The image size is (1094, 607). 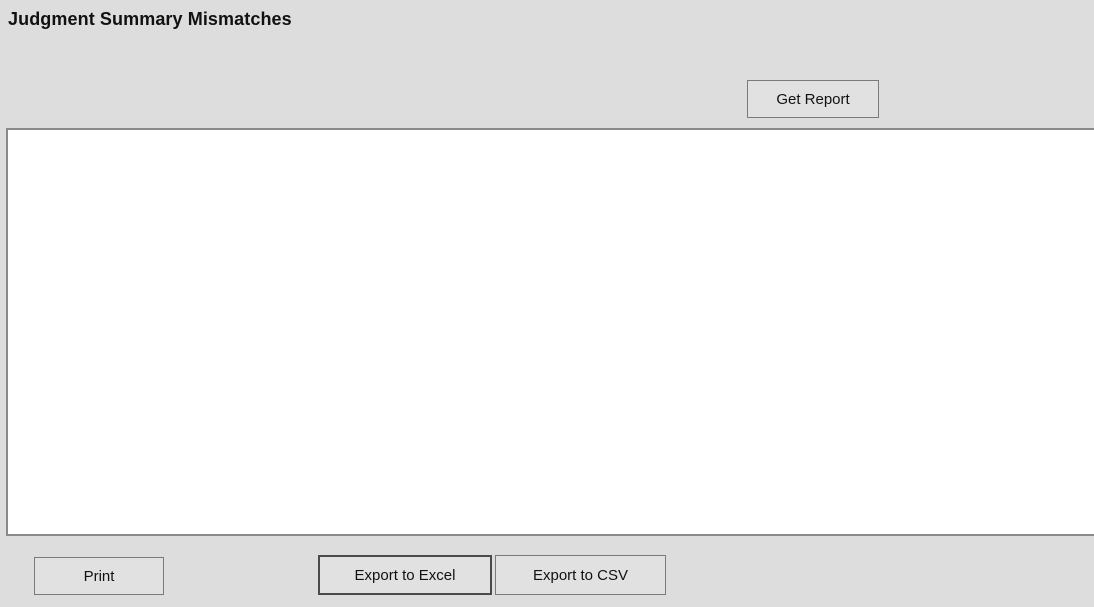 What do you see at coordinates (405, 575) in the screenshot?
I see `export-to-excel-button: Export to Excel` at bounding box center [405, 575].